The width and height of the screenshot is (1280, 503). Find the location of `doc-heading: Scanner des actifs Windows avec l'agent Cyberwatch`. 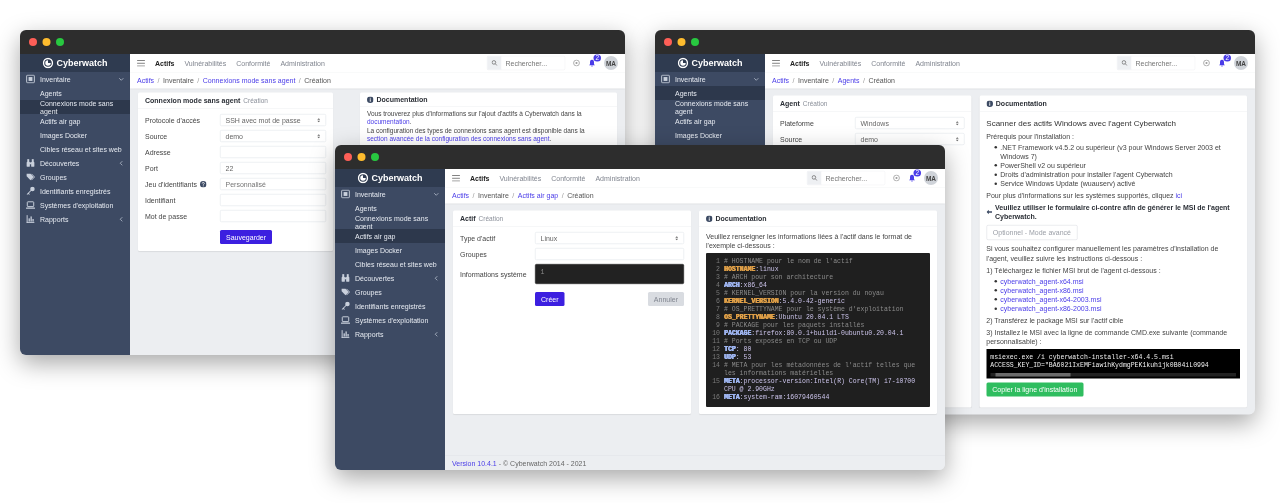

doc-heading: Scanner des actifs Windows avec l'agent Cyberwatch is located at coordinates (1081, 123).